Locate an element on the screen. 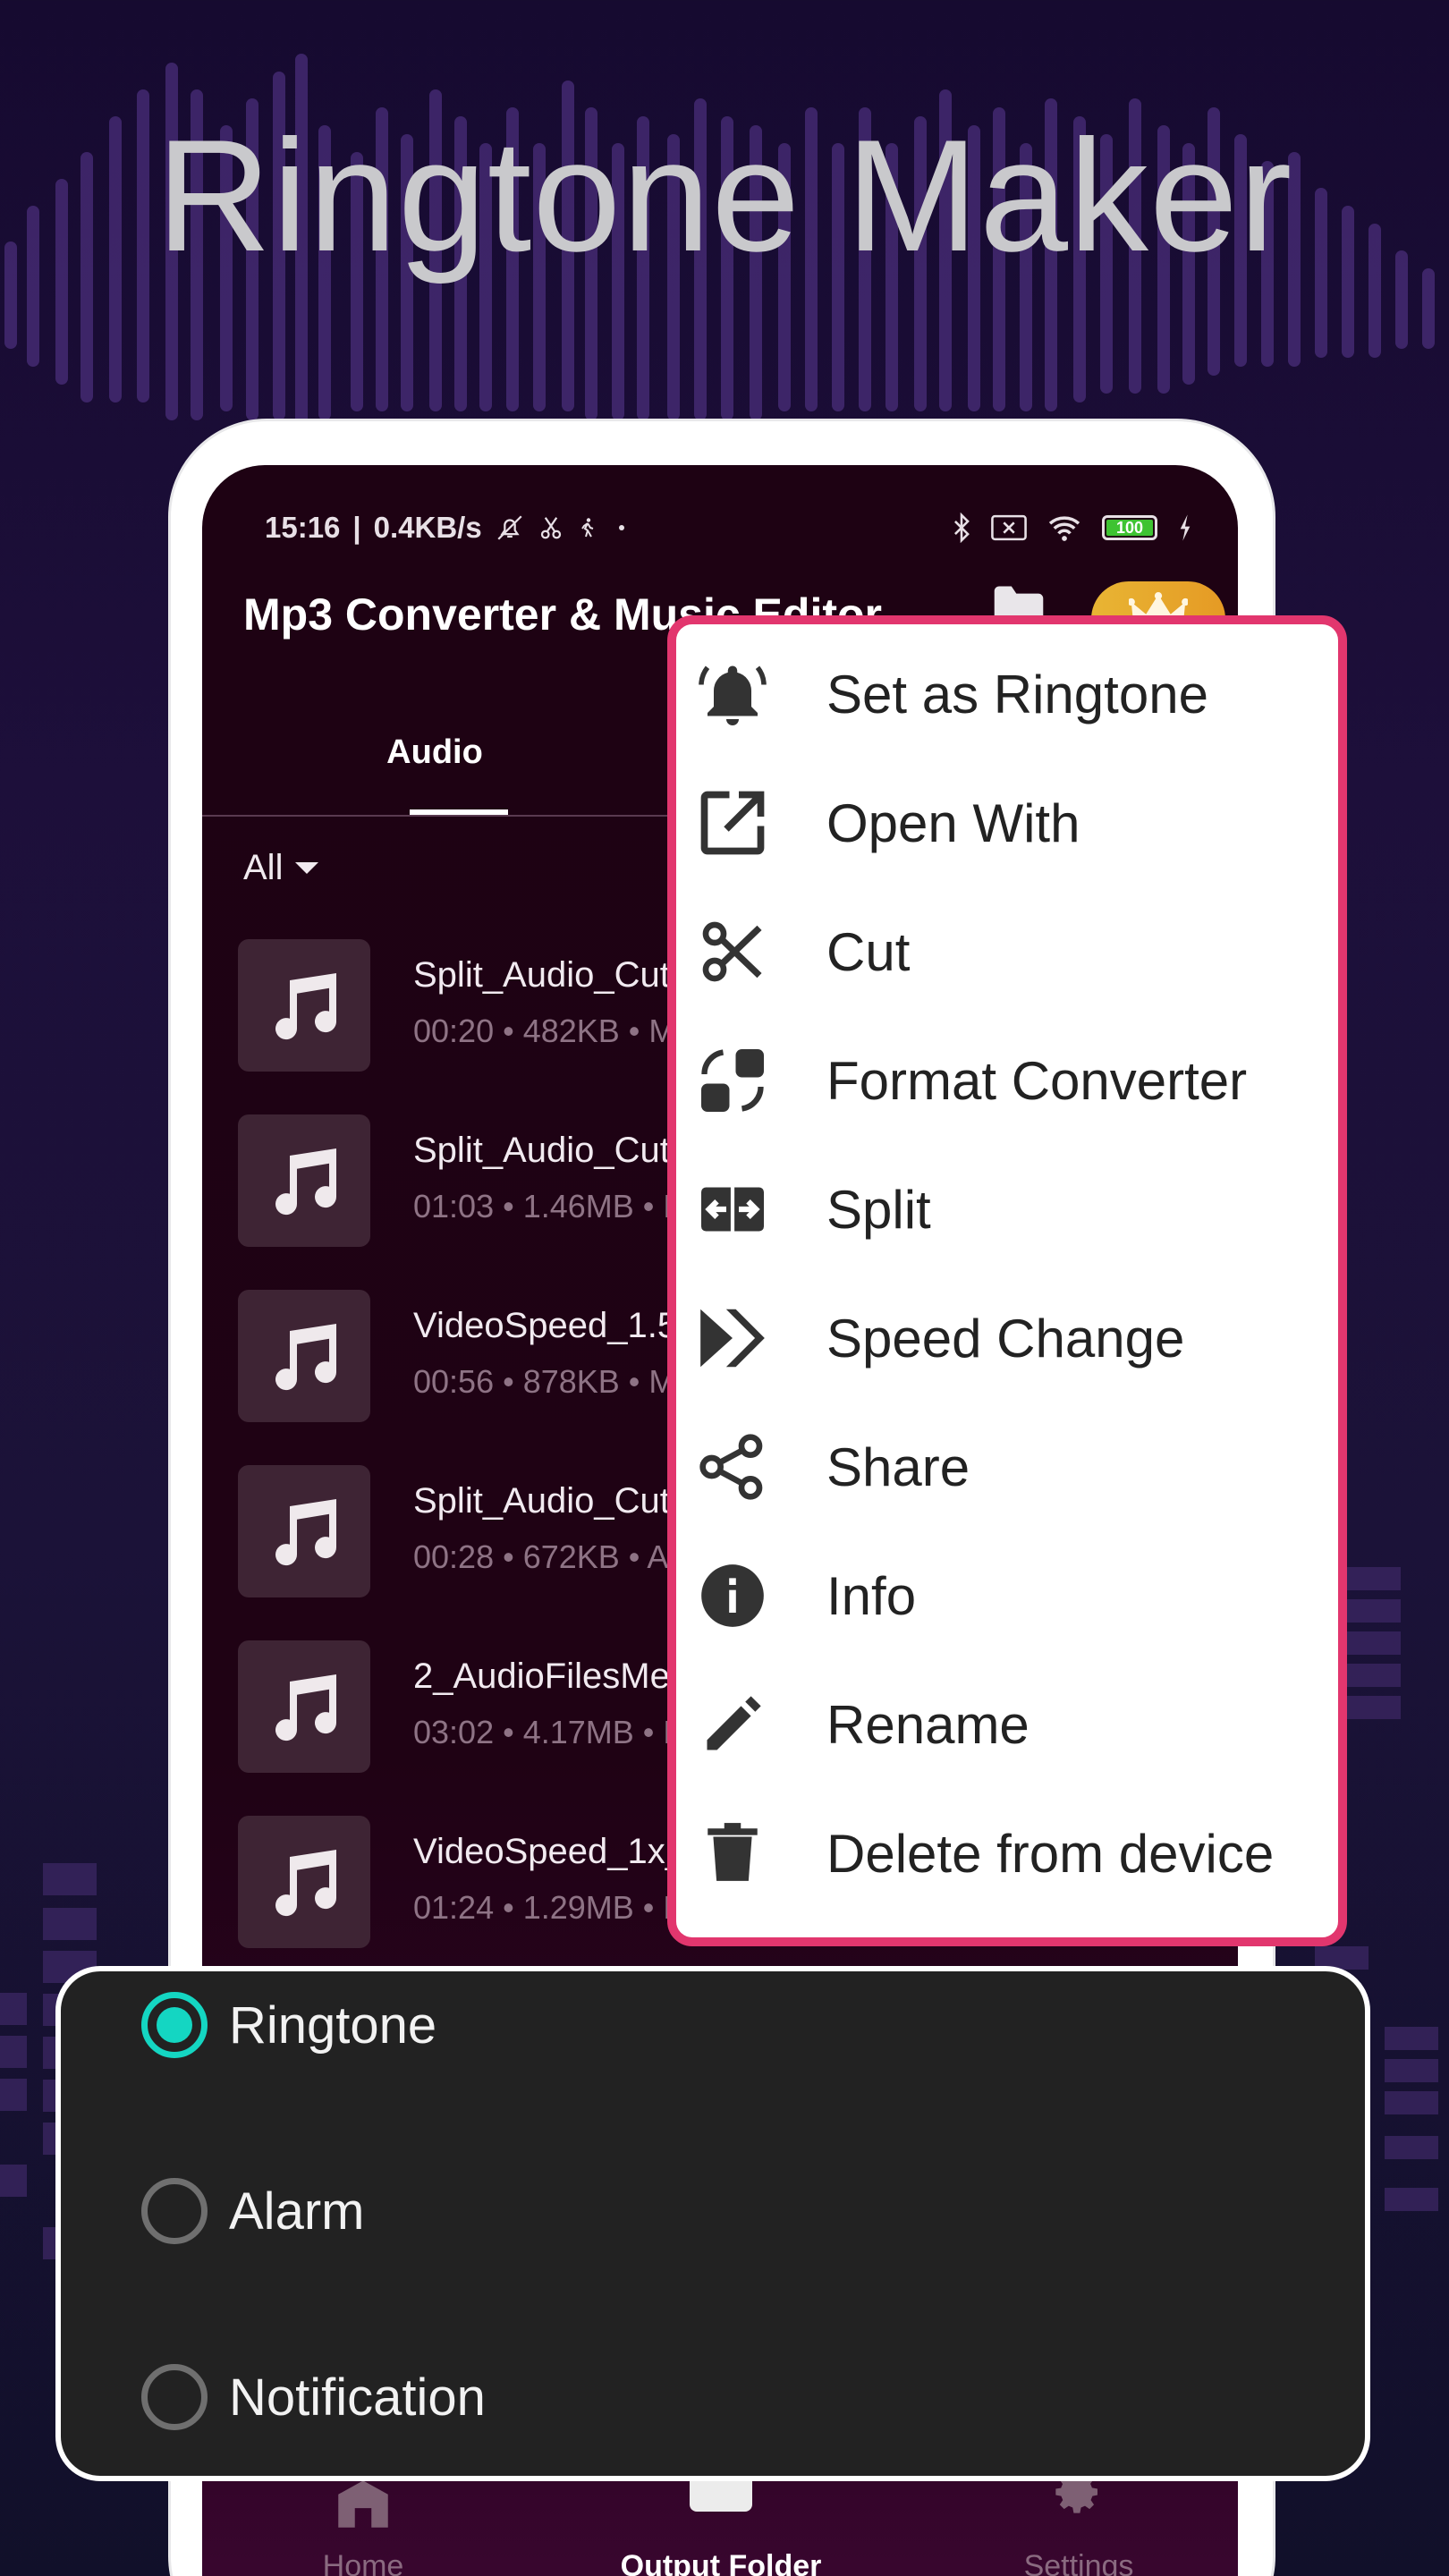 This screenshot has height=2576, width=1449. radio-label: Notification is located at coordinates (357, 2397).